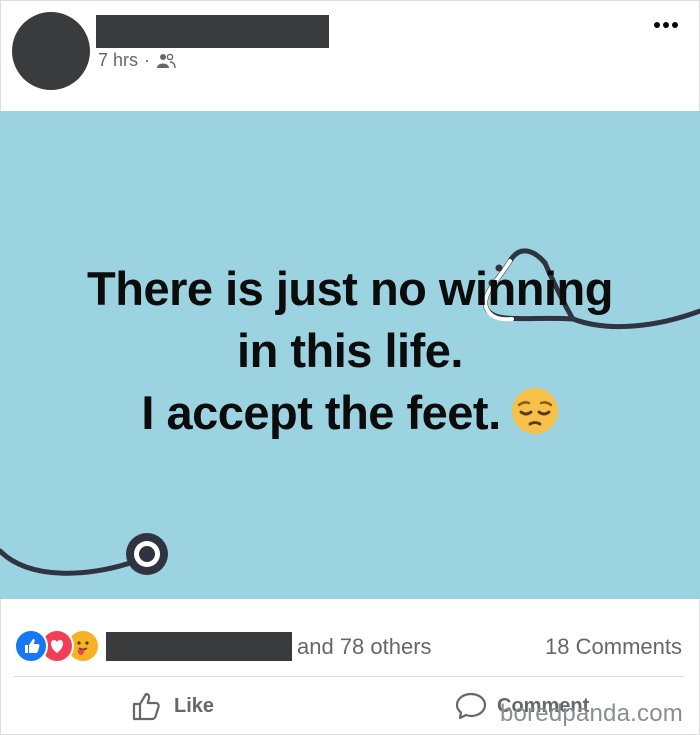 This screenshot has width=700, height=735. I want to click on pensive-face-emoji, so click(534, 411).